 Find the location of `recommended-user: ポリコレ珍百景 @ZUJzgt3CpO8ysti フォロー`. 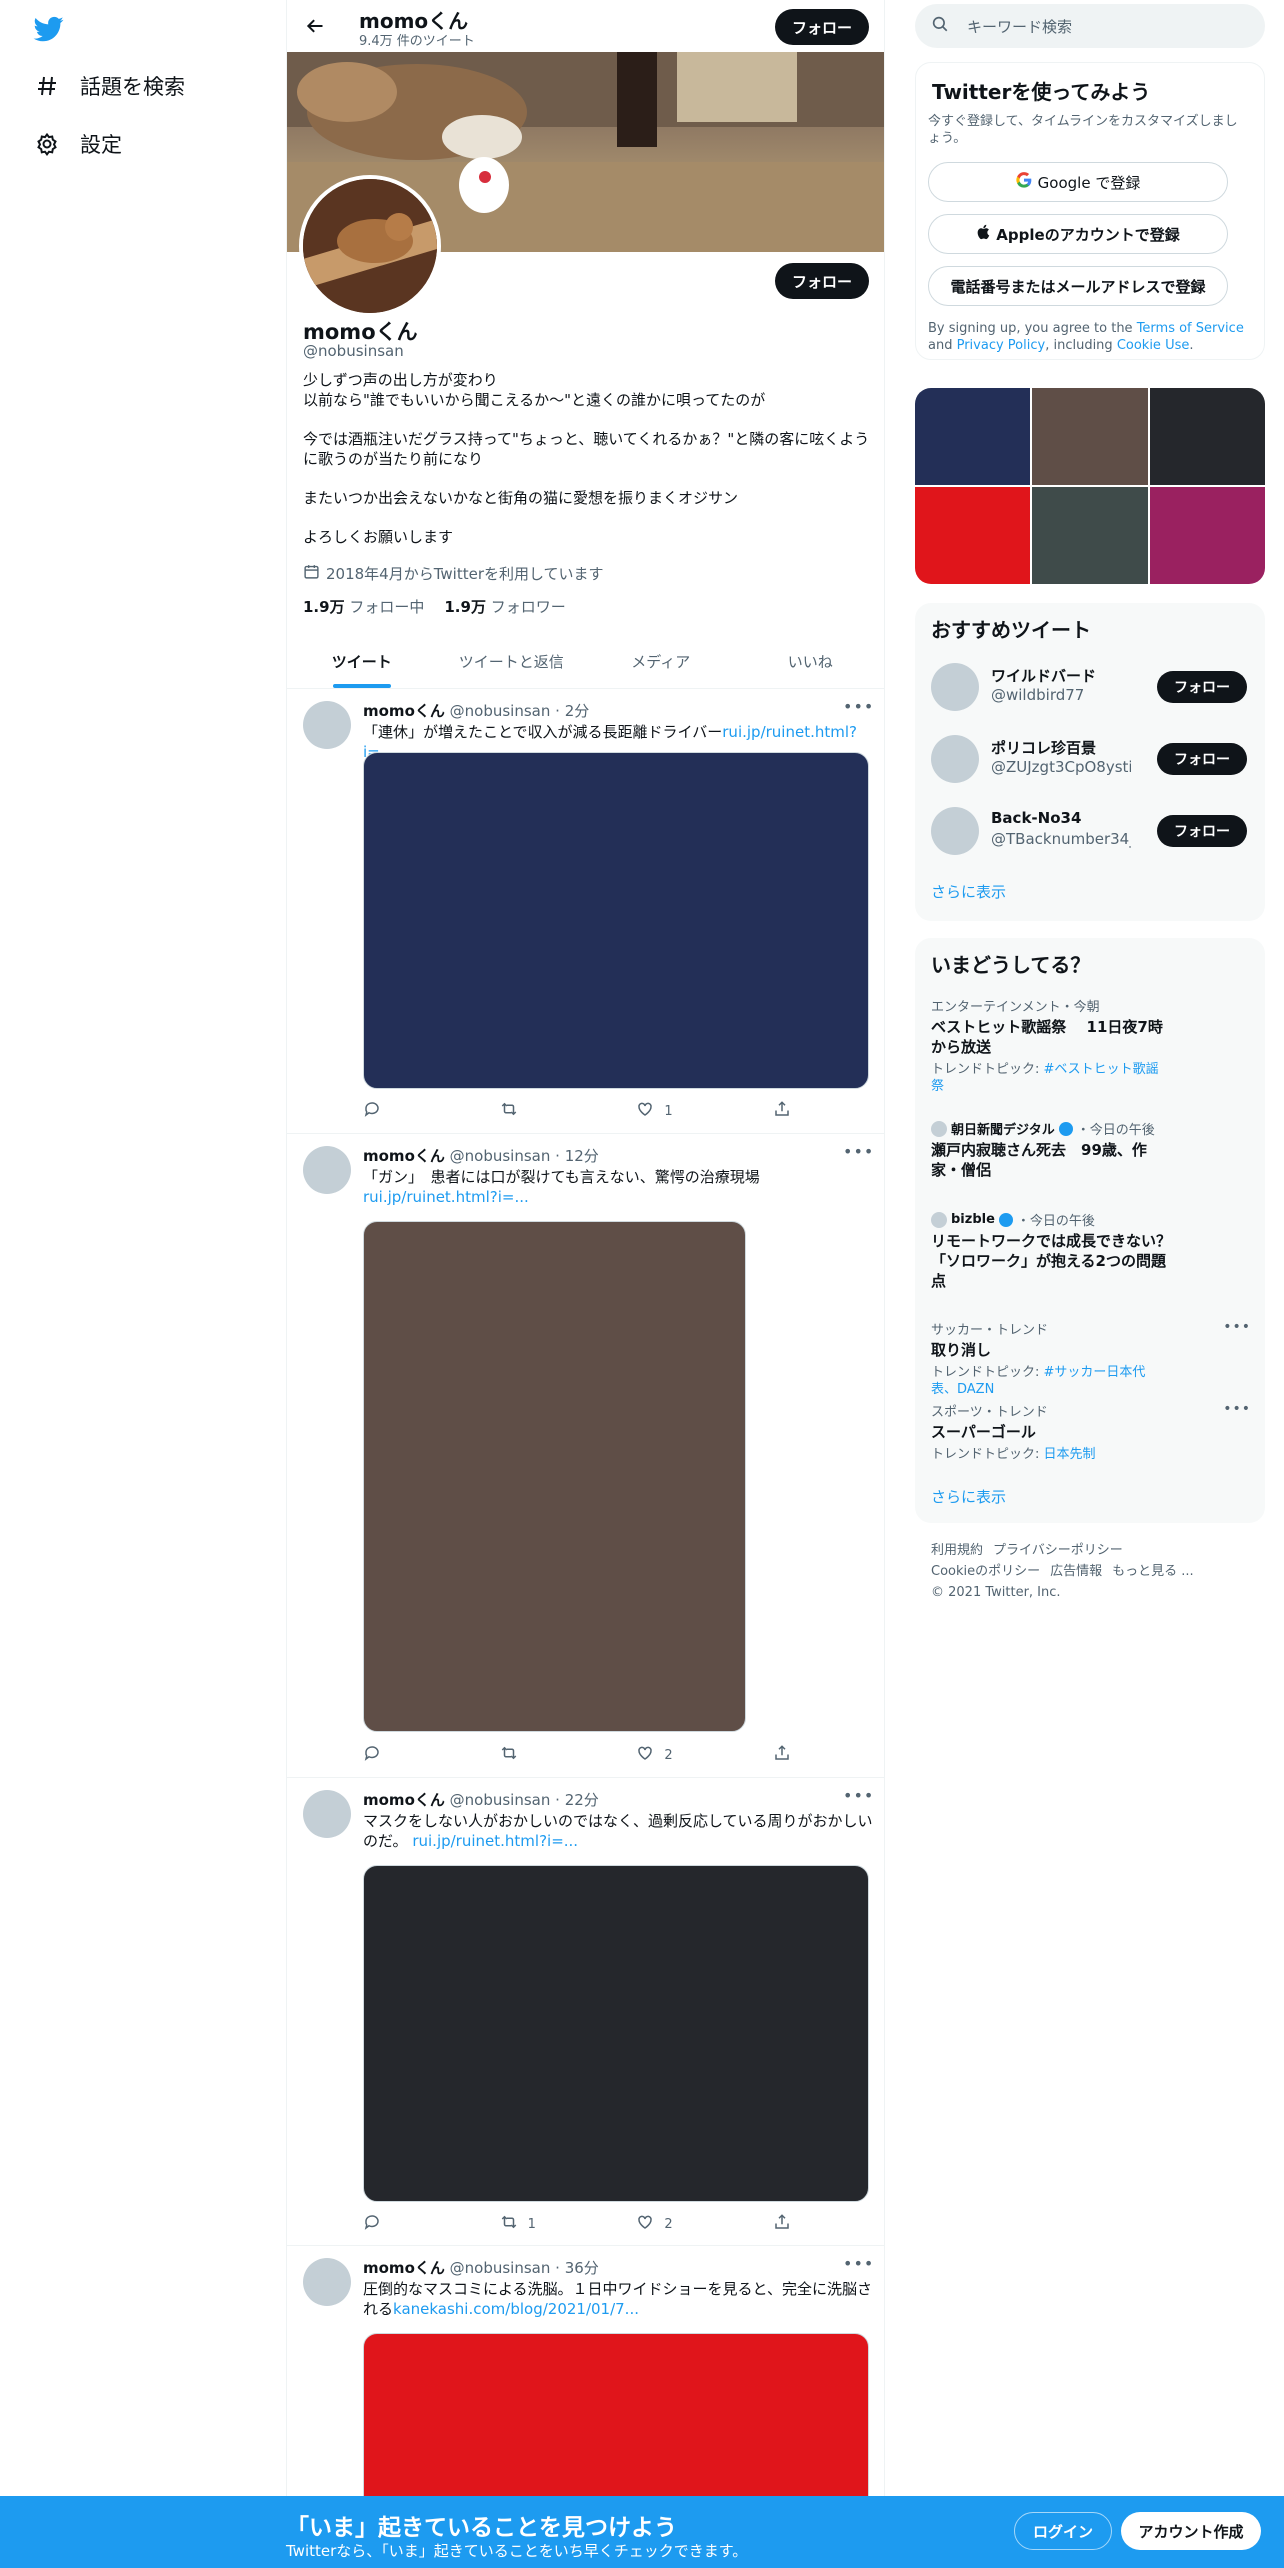

recommended-user: ポリコレ珍百景 @ZUJzgt3CpO8ysti フォロー is located at coordinates (1091, 759).